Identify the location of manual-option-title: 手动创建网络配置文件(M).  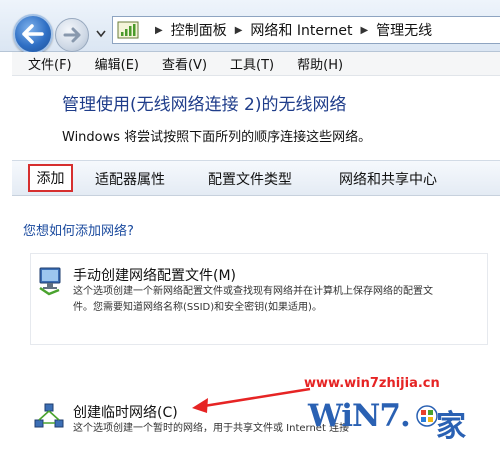
(154, 275).